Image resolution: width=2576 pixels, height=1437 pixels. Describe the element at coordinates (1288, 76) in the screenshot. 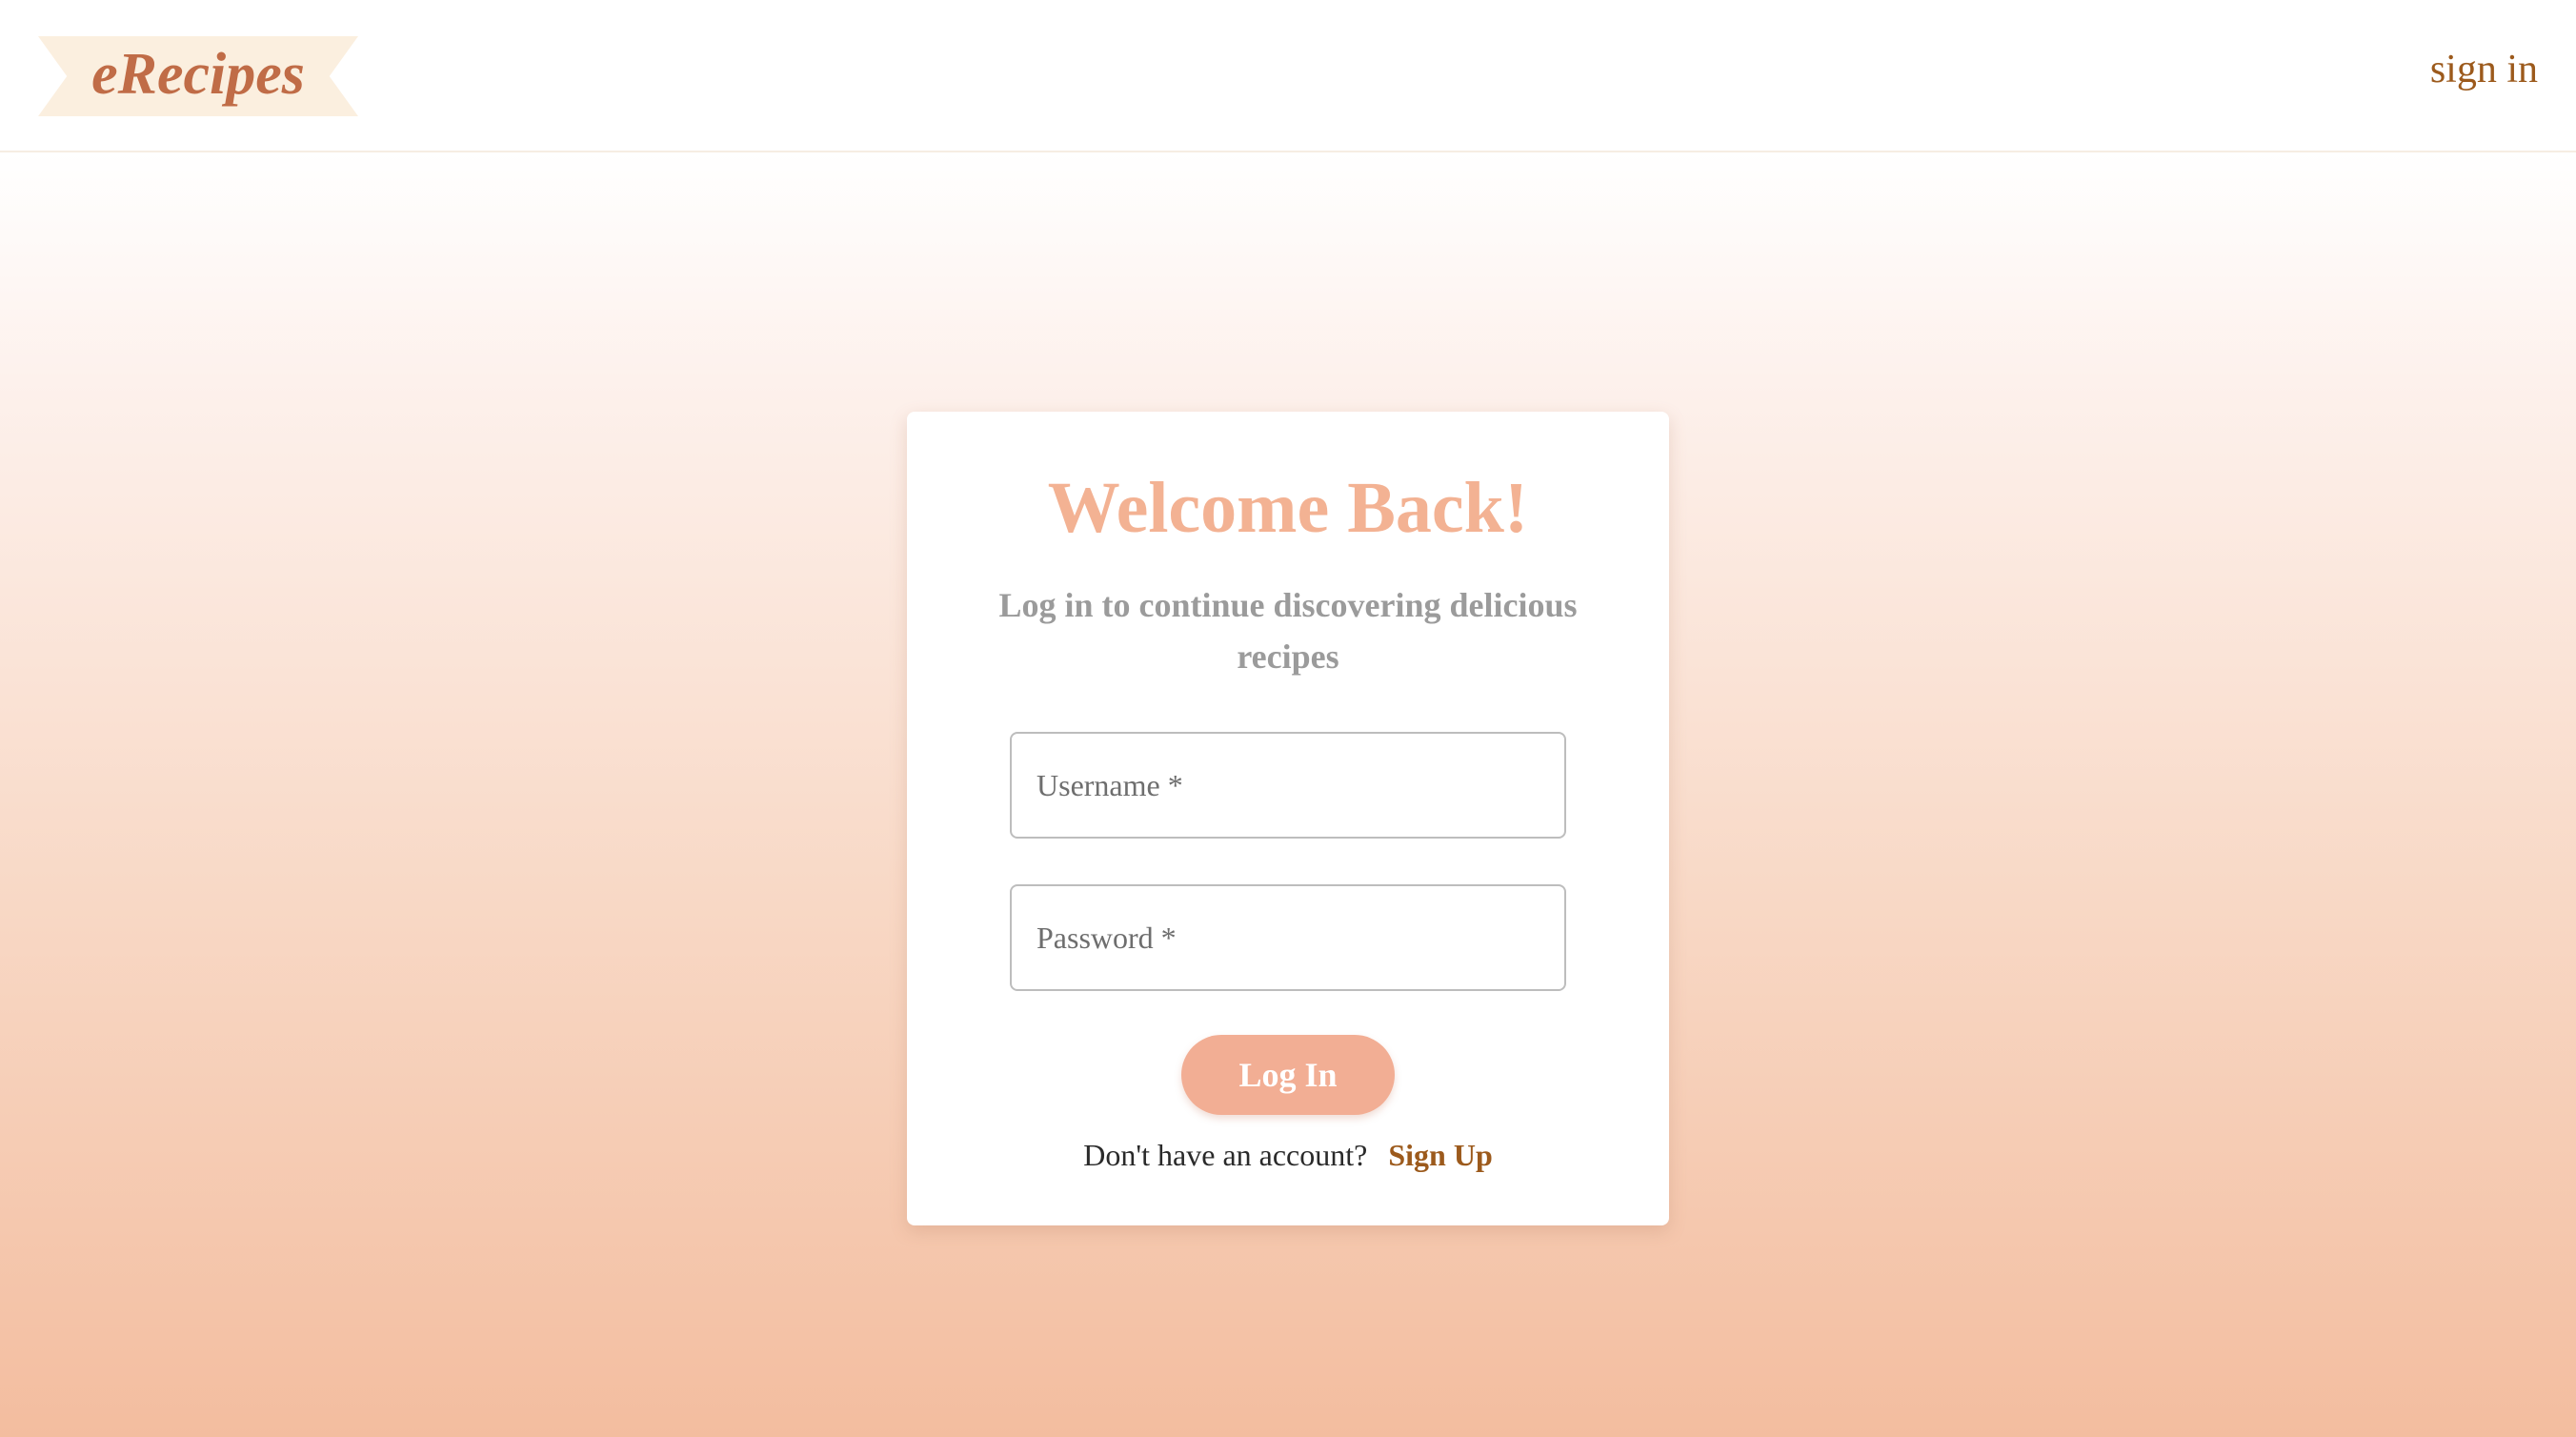

I see `top-navbar: eRecipes sign in` at that location.